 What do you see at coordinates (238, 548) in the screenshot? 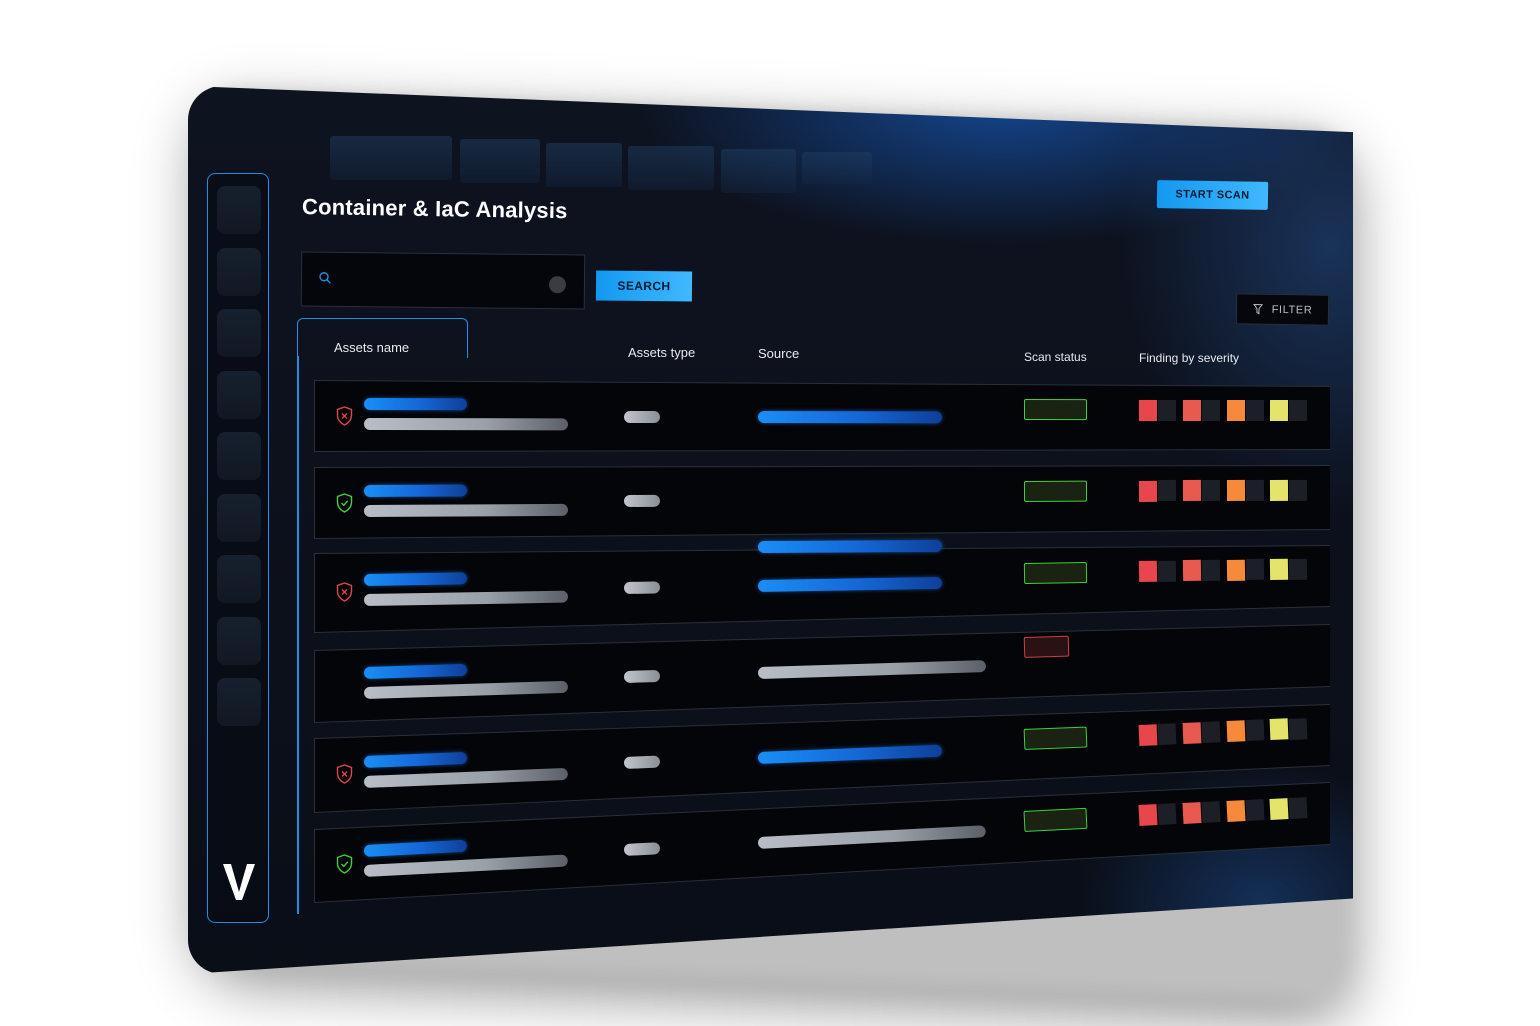
I see `sidebar` at bounding box center [238, 548].